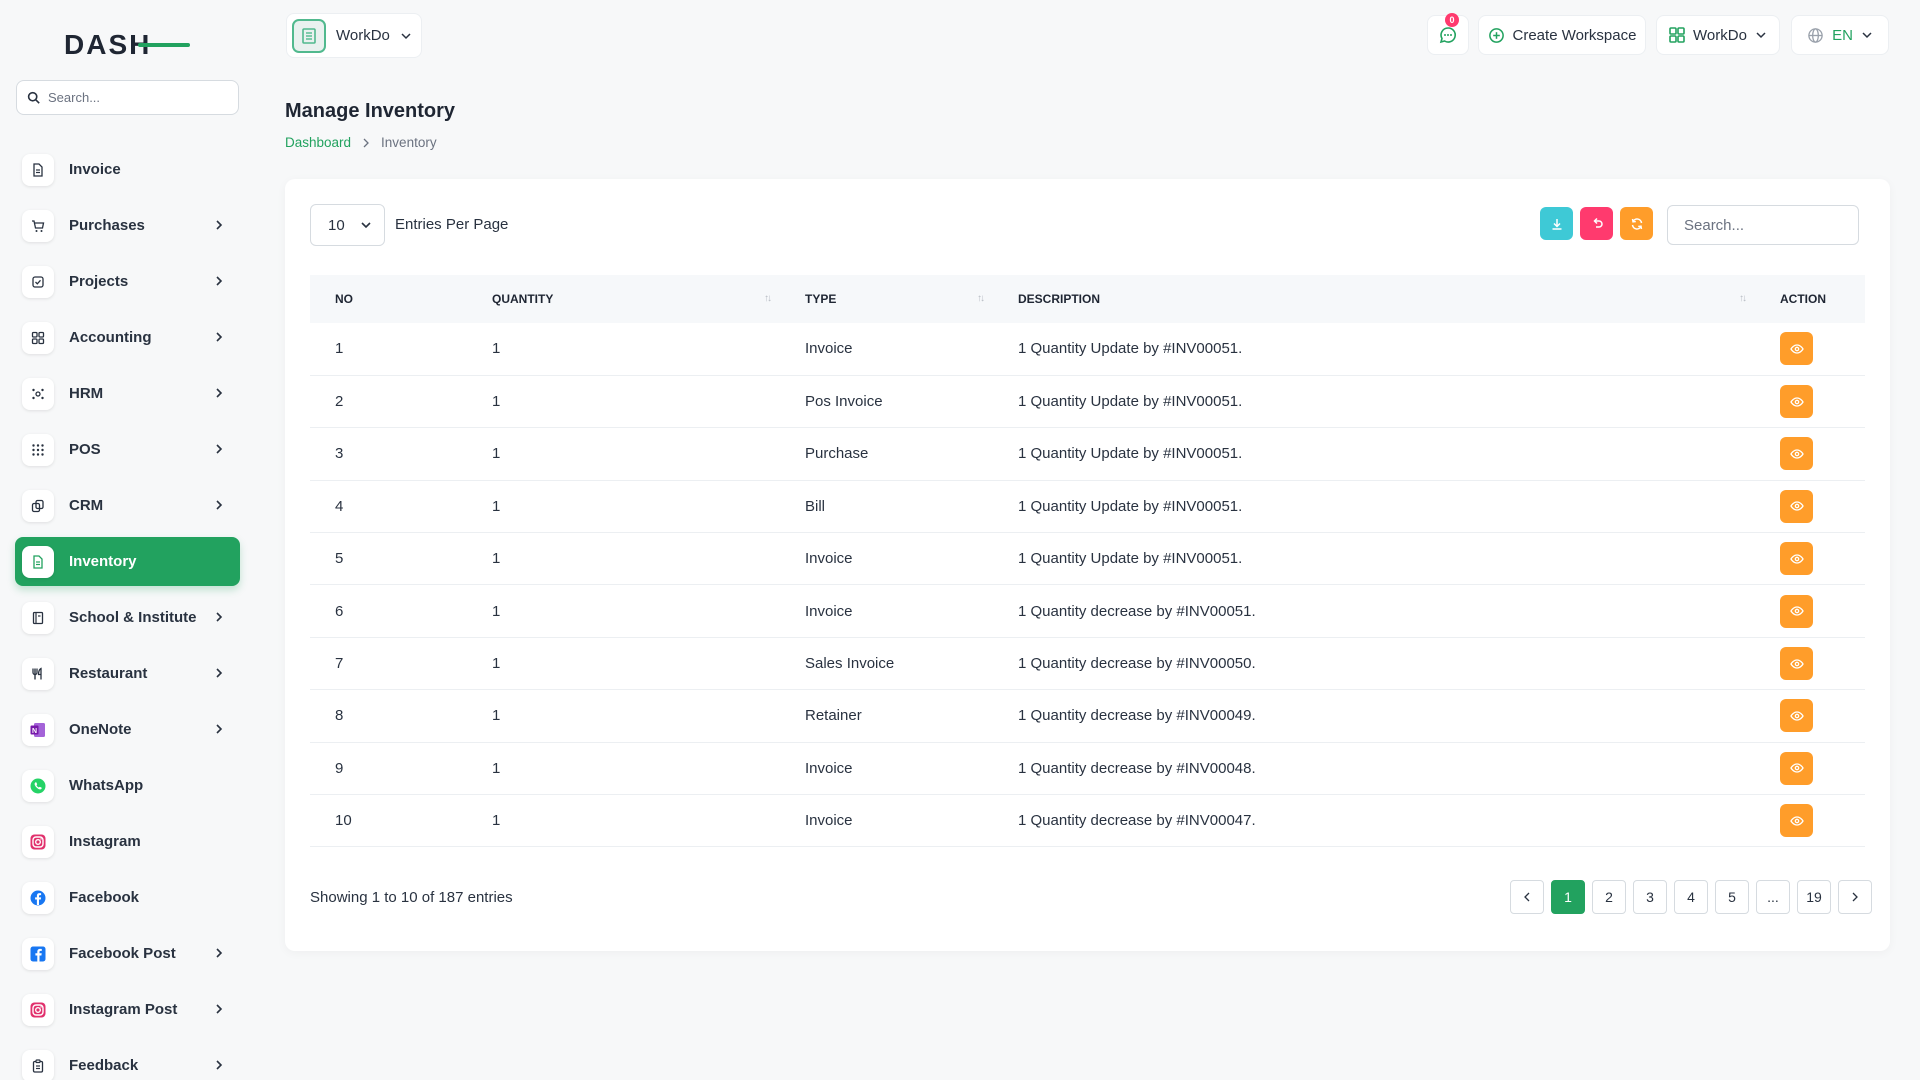  What do you see at coordinates (1840, 35) in the screenshot?
I see `language-switcher: EN` at bounding box center [1840, 35].